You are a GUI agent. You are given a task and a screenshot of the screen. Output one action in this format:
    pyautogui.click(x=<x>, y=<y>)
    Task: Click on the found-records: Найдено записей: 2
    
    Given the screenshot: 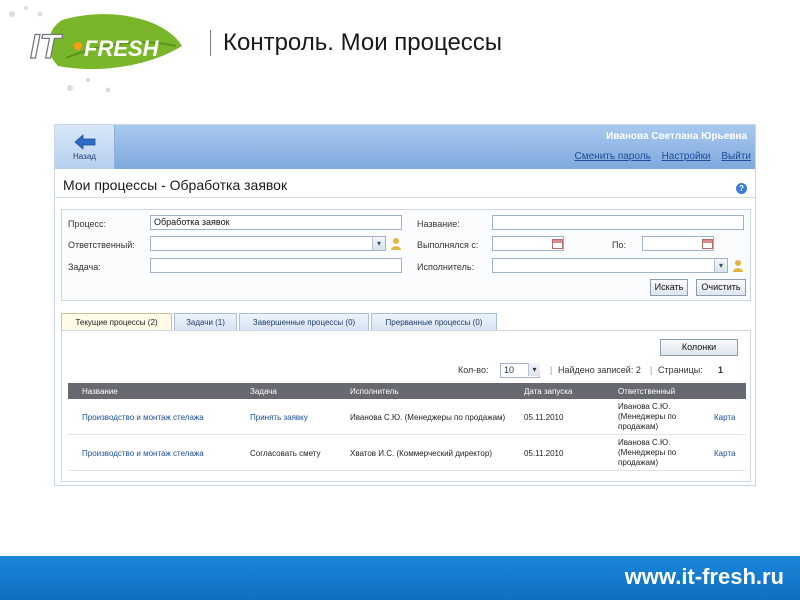 What is the action you would take?
    pyautogui.click(x=599, y=370)
    